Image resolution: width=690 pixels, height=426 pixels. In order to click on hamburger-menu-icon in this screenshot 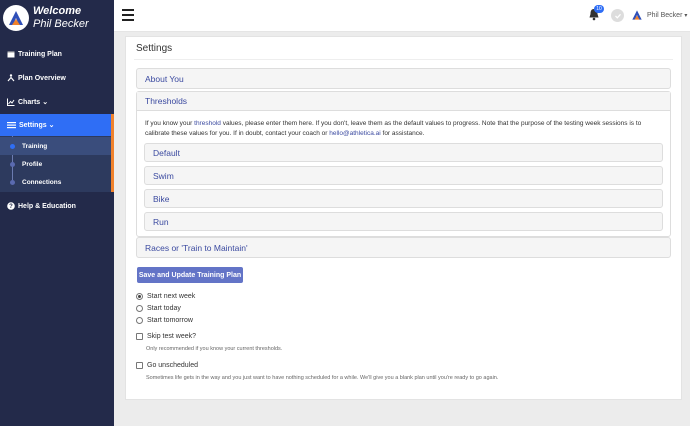, I will do `click(128, 15)`.